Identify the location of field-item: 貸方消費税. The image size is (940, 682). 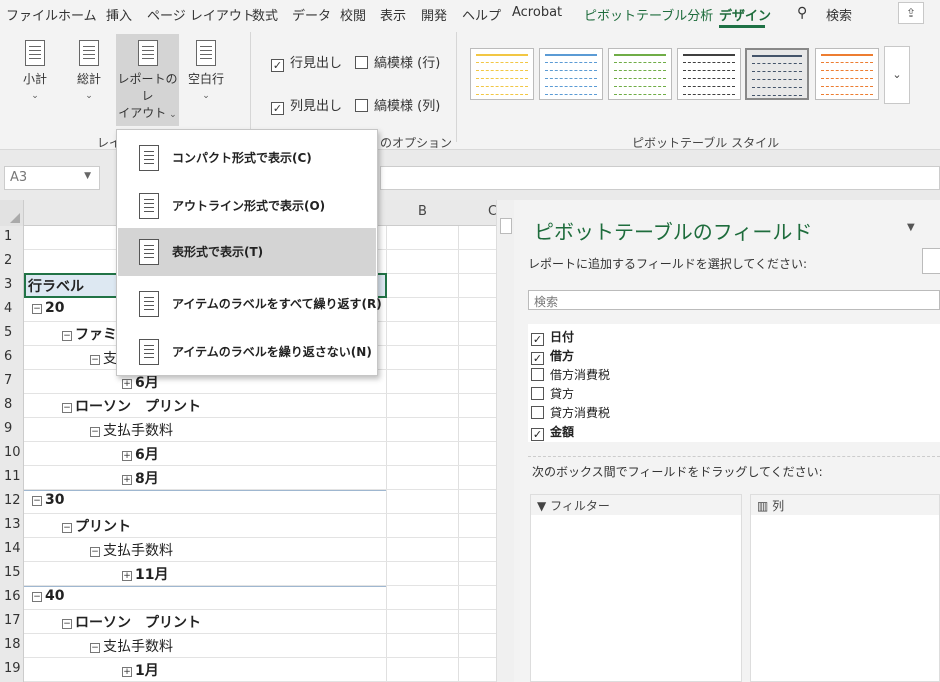
(570, 412).